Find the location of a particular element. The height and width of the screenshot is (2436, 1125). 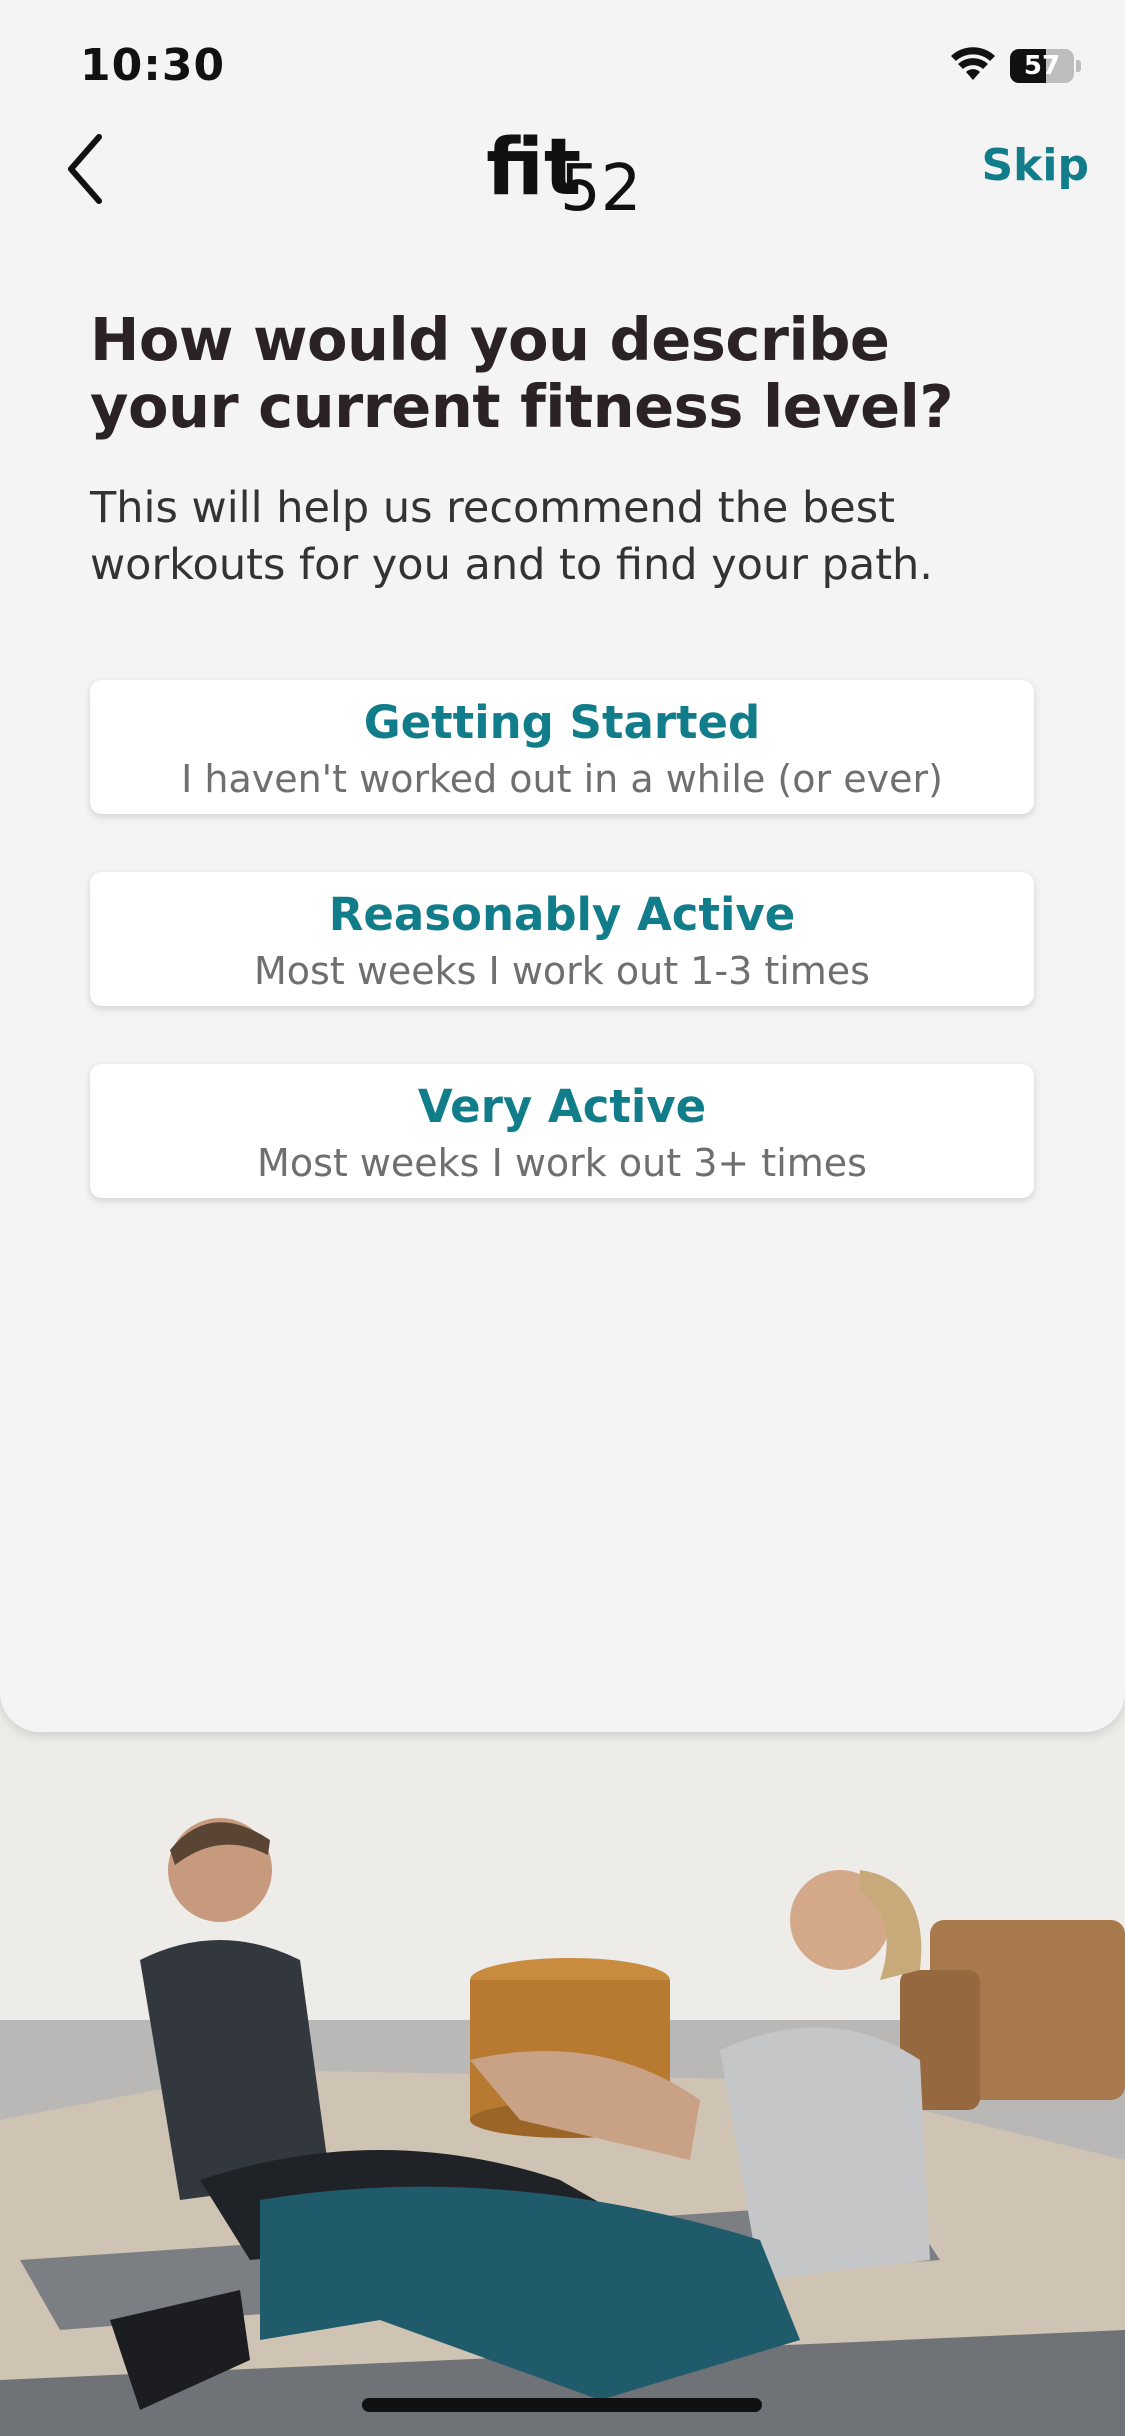

option-description: Most weeks I work out 3+ times is located at coordinates (562, 1163).